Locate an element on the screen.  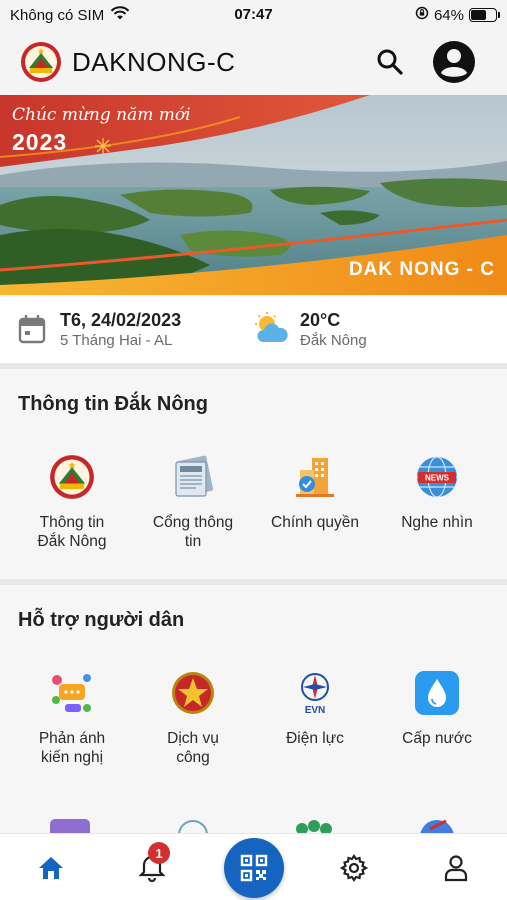
lunar-date: 5 Tháng Hai - AL is located at coordinates (116, 340).